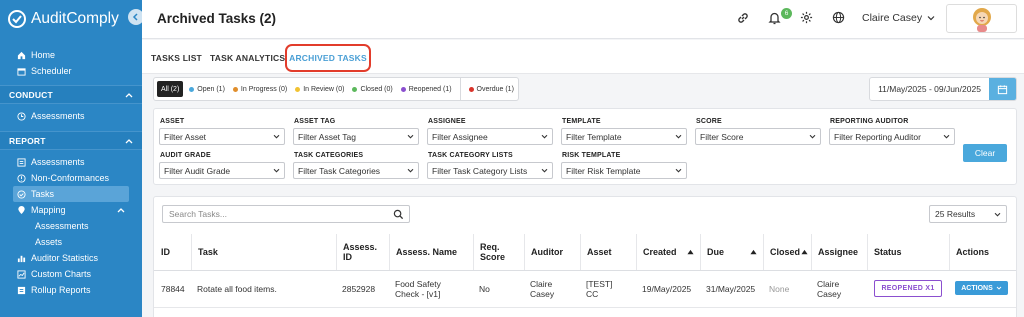  I want to click on clear-filters-button: Clear, so click(985, 153).